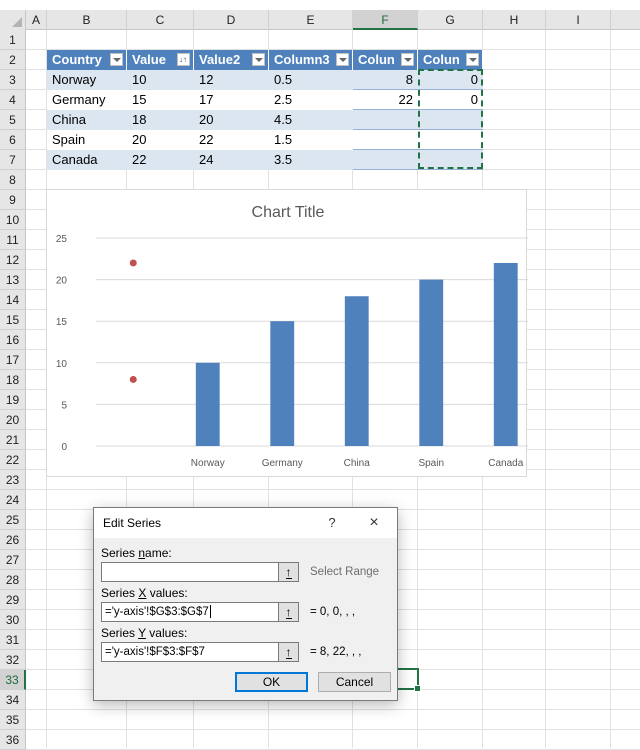  What do you see at coordinates (13, 80) in the screenshot?
I see `row-header-3: 3` at bounding box center [13, 80].